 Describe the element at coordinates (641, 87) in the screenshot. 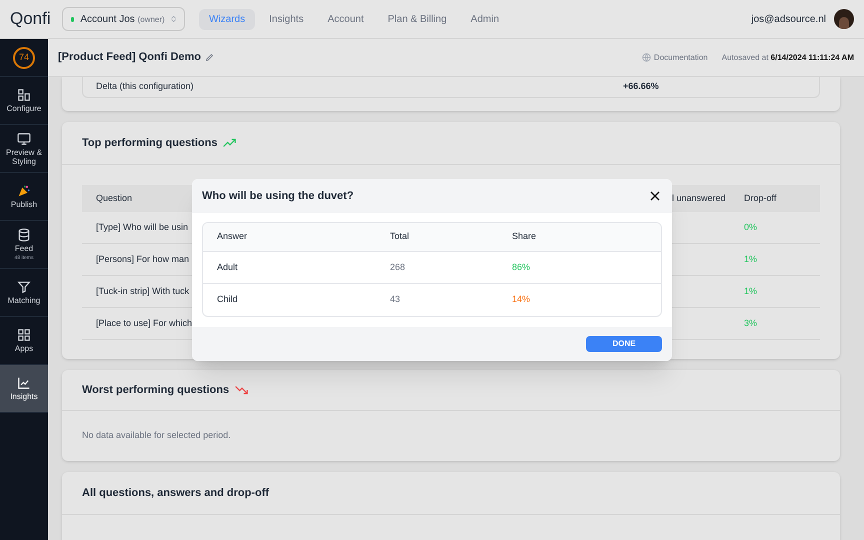

I see `delta-value: +66.66%` at that location.